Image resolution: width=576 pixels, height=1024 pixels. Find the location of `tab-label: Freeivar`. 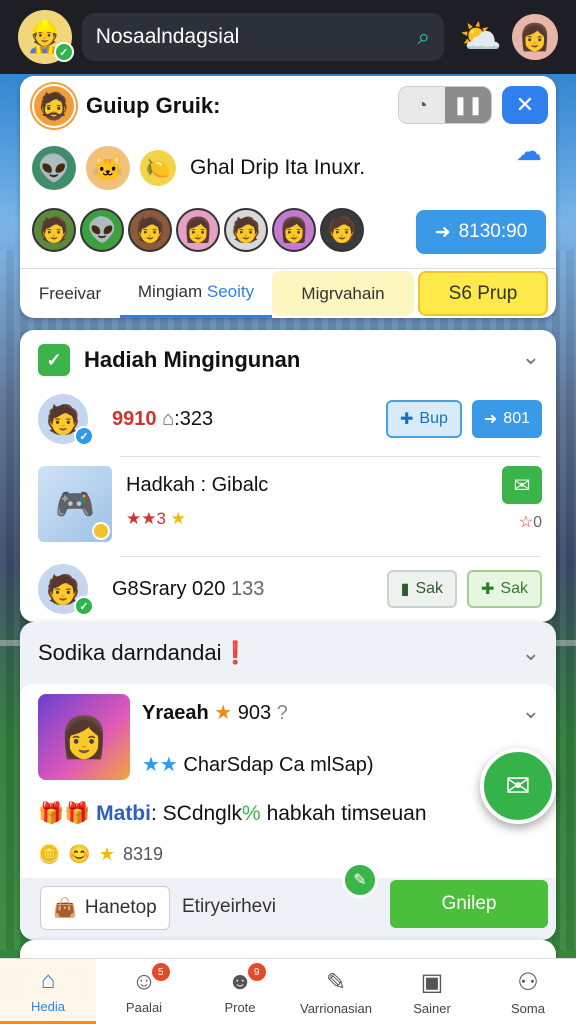

tab-label: Freeivar is located at coordinates (70, 293).